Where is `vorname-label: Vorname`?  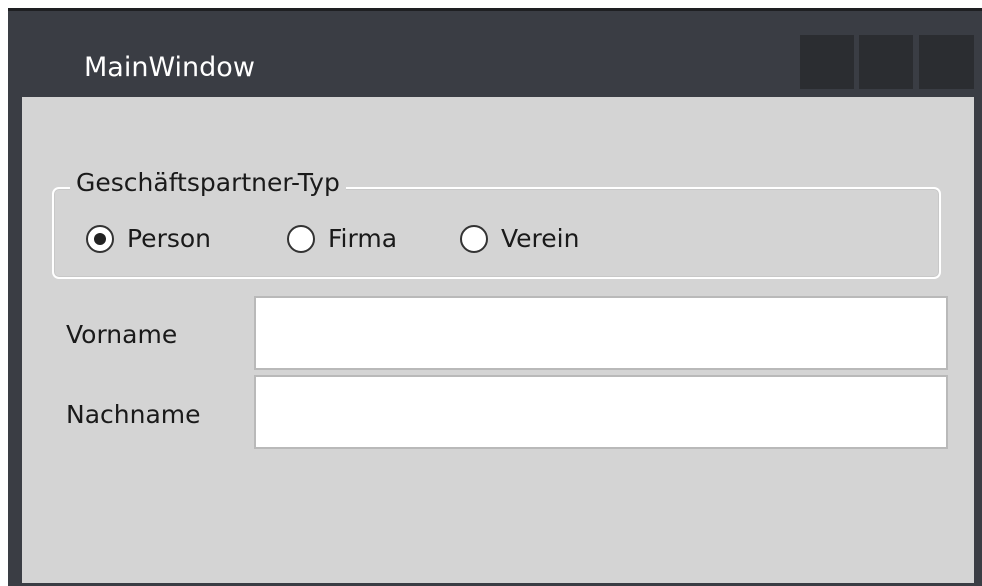
vorname-label: Vorname is located at coordinates (122, 334).